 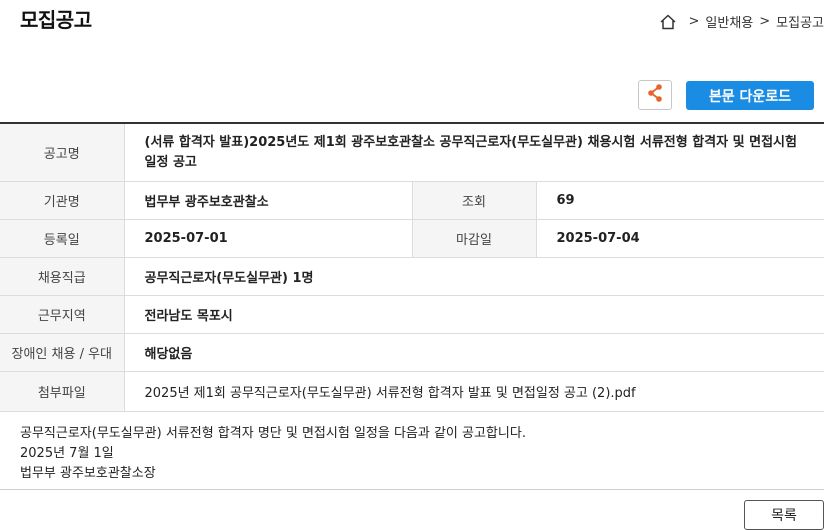 What do you see at coordinates (800, 21) in the screenshot?
I see `breadcrumb-item-notice: 모집공고` at bounding box center [800, 21].